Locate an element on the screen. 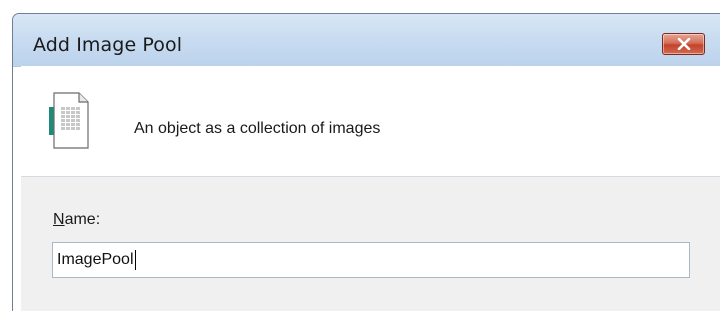 The image size is (720, 311). close-icon is located at coordinates (683, 44).